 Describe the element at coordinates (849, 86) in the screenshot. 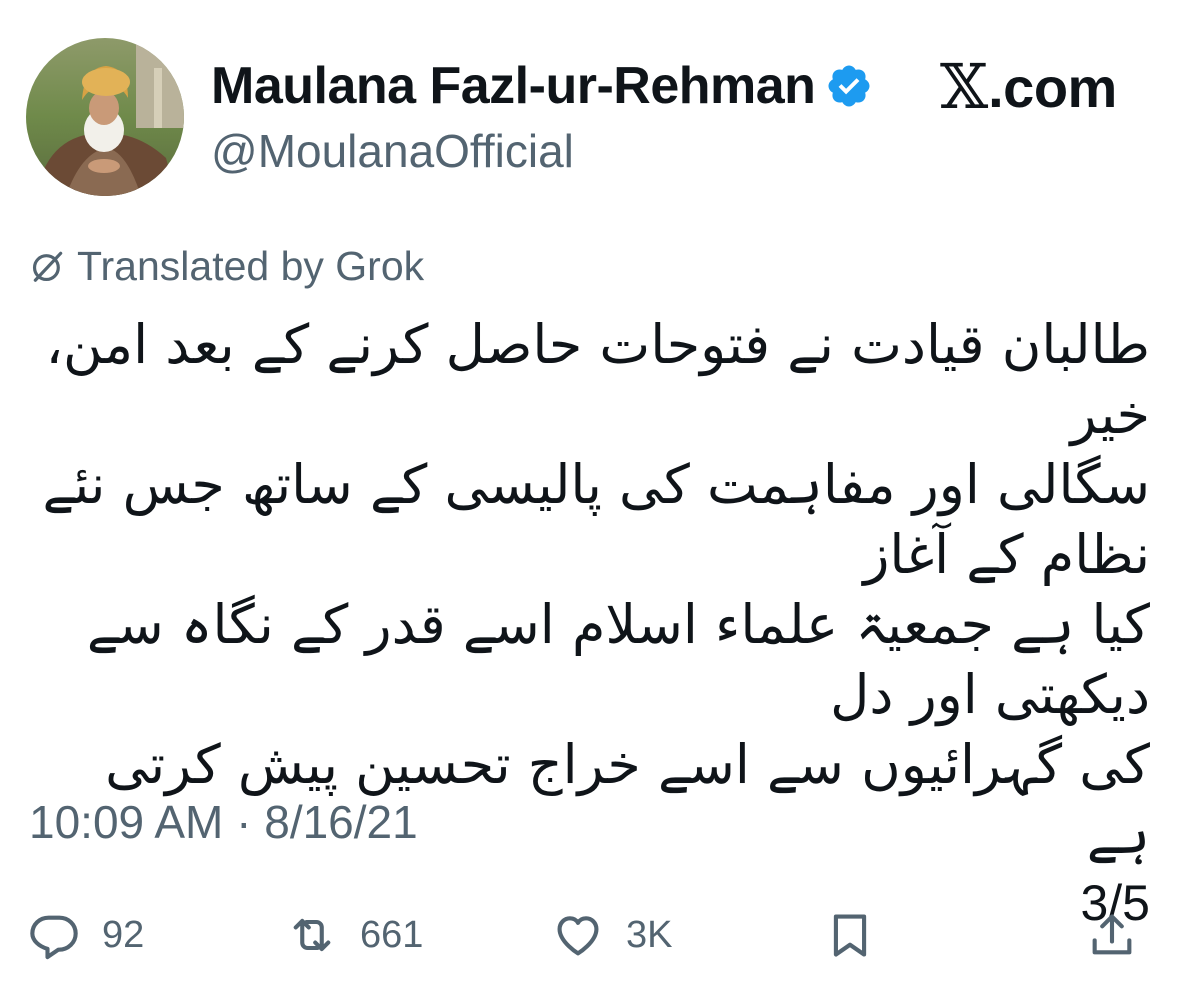

I see `verified-badge-icon` at that location.